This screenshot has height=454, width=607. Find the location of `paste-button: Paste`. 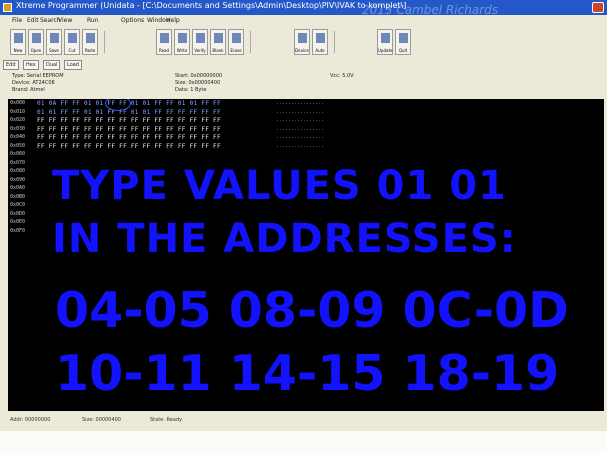

paste-button: Paste is located at coordinates (90, 42).